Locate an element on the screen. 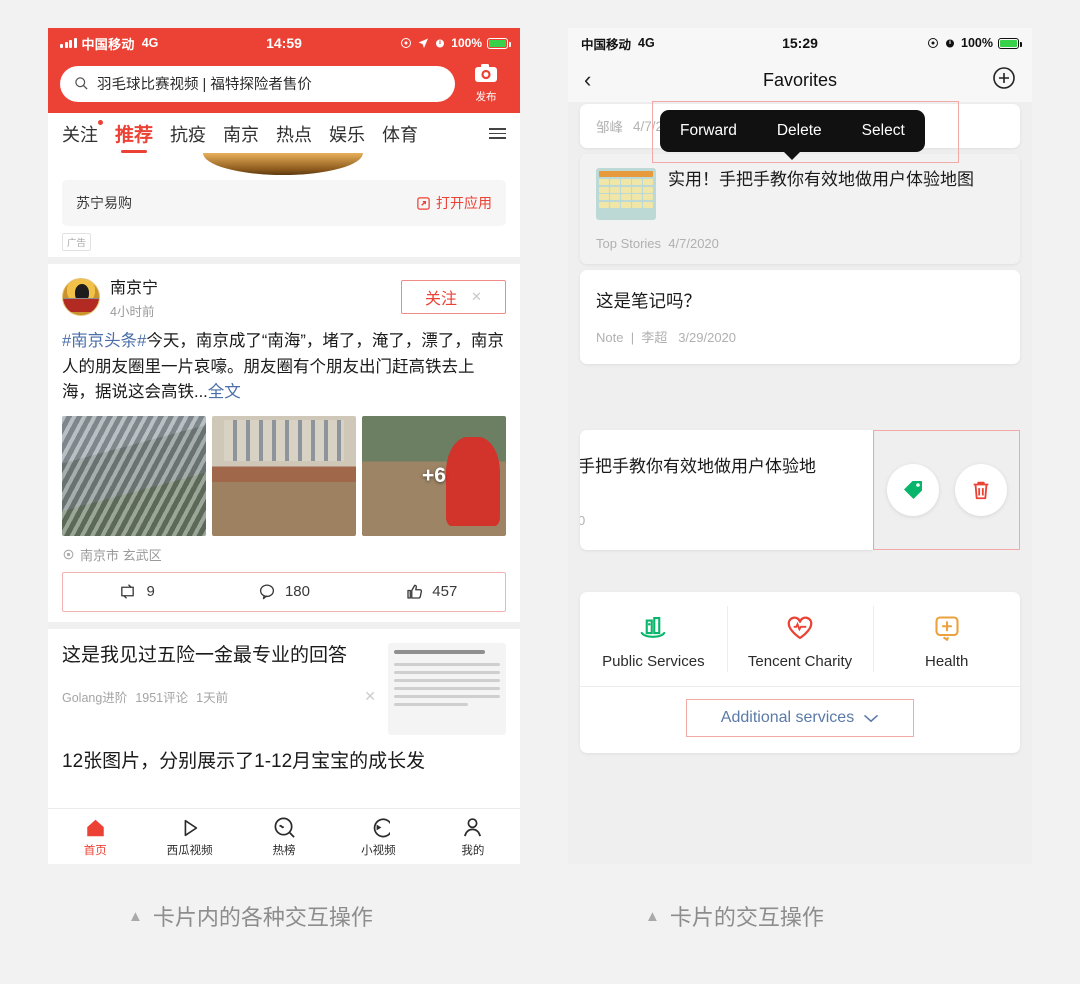  ad-banner-image is located at coordinates (283, 164).